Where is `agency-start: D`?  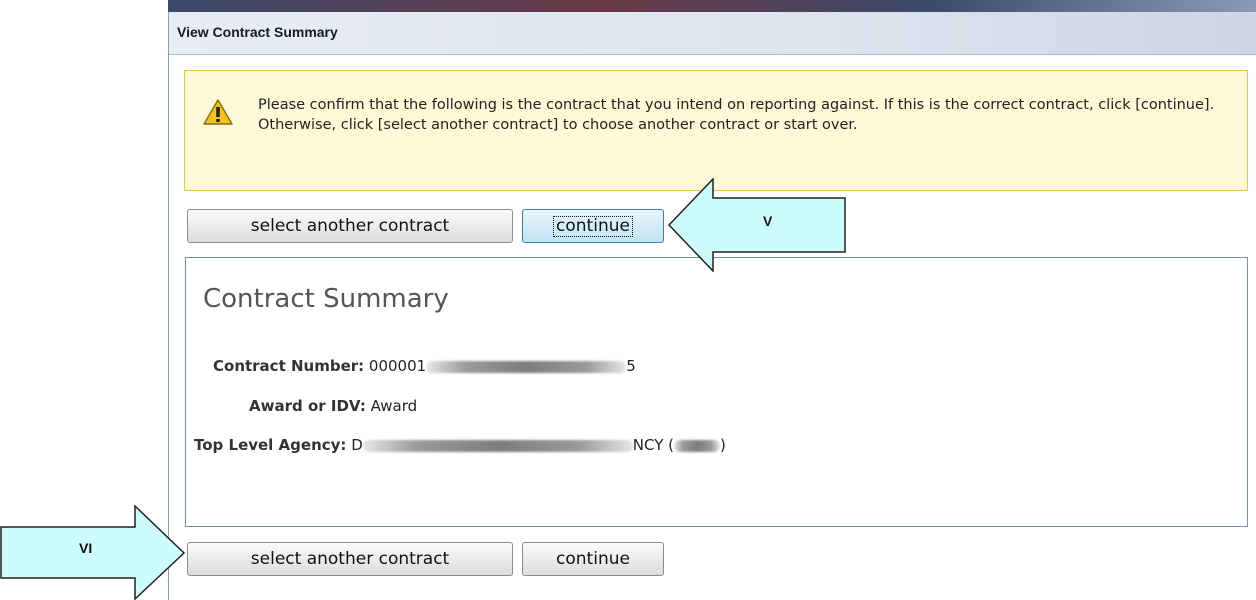
agency-start: D is located at coordinates (357, 445).